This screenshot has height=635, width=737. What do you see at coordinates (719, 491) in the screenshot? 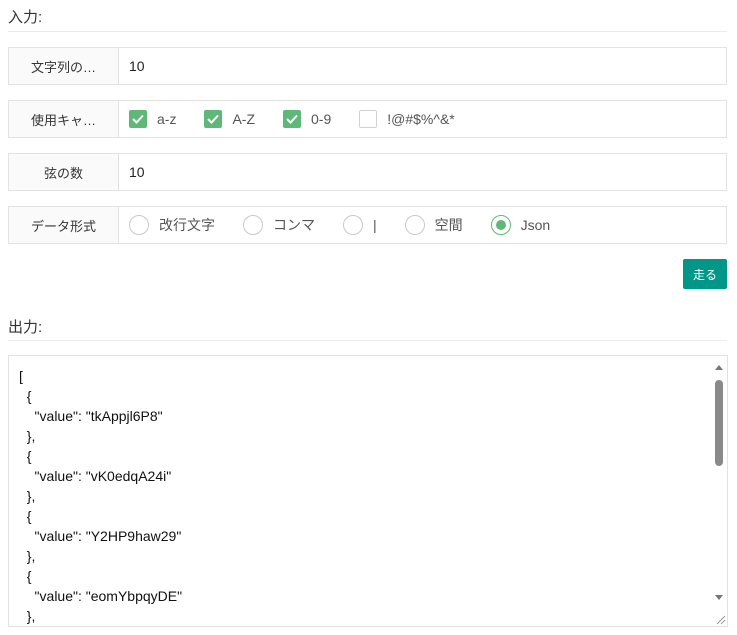
I see `output-scrollbar` at bounding box center [719, 491].